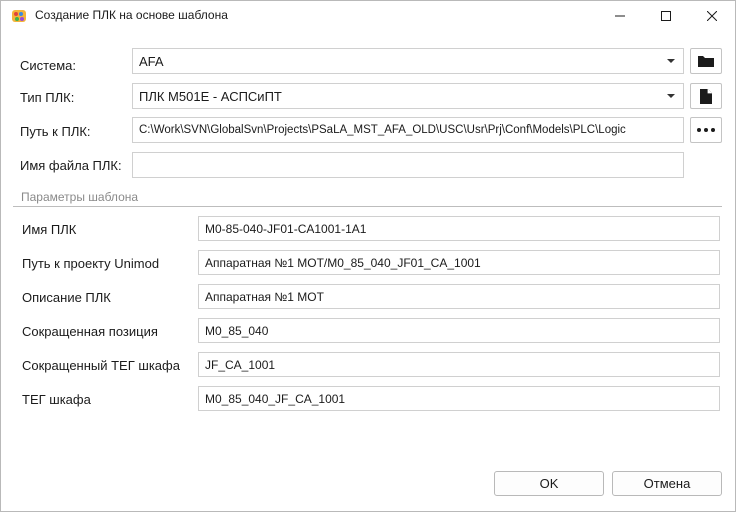 This screenshot has width=736, height=512. I want to click on file-icon, so click(706, 96).